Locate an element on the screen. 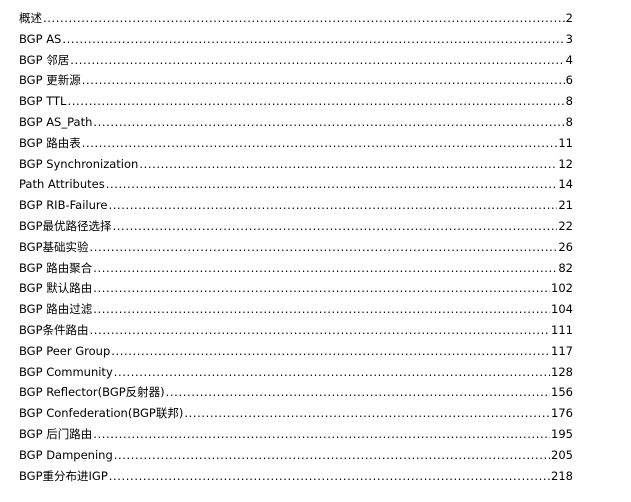 Image resolution: width=631 pixels, height=502 pixels. toc-entry-page-number: 14 is located at coordinates (565, 184).